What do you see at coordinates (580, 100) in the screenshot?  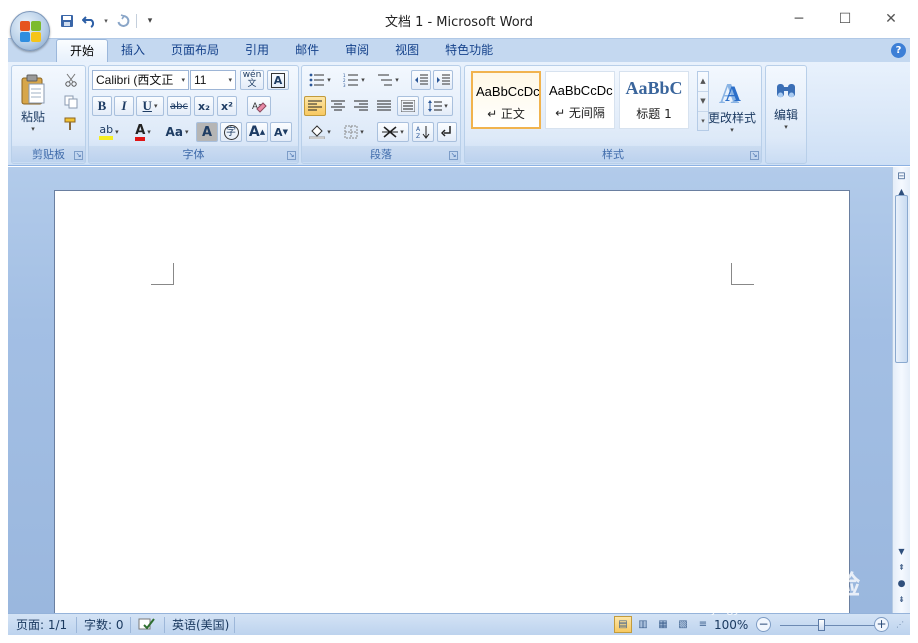 I see `style-no-spacing-tile: AaBbCcDc ↵ 无间隔` at bounding box center [580, 100].